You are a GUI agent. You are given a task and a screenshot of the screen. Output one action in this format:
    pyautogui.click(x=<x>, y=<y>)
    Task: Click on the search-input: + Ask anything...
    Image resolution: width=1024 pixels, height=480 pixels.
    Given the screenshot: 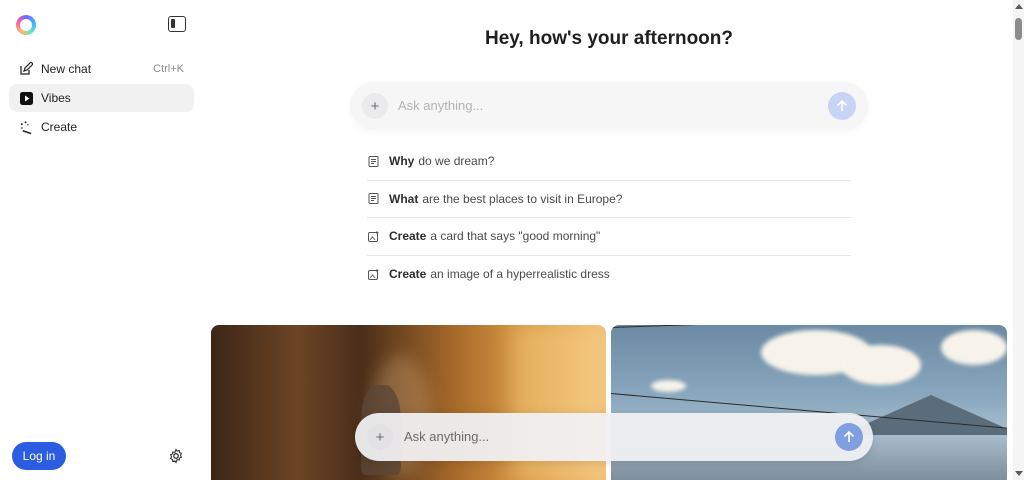 What is the action you would take?
    pyautogui.click(x=609, y=106)
    